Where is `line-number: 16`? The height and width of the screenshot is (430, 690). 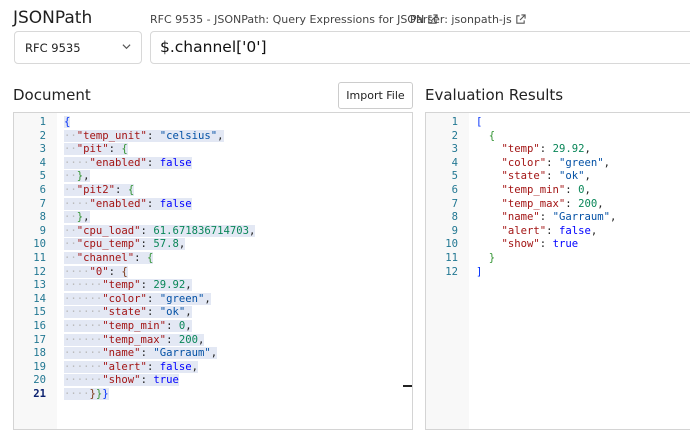
line-number: 16 is located at coordinates (39, 326).